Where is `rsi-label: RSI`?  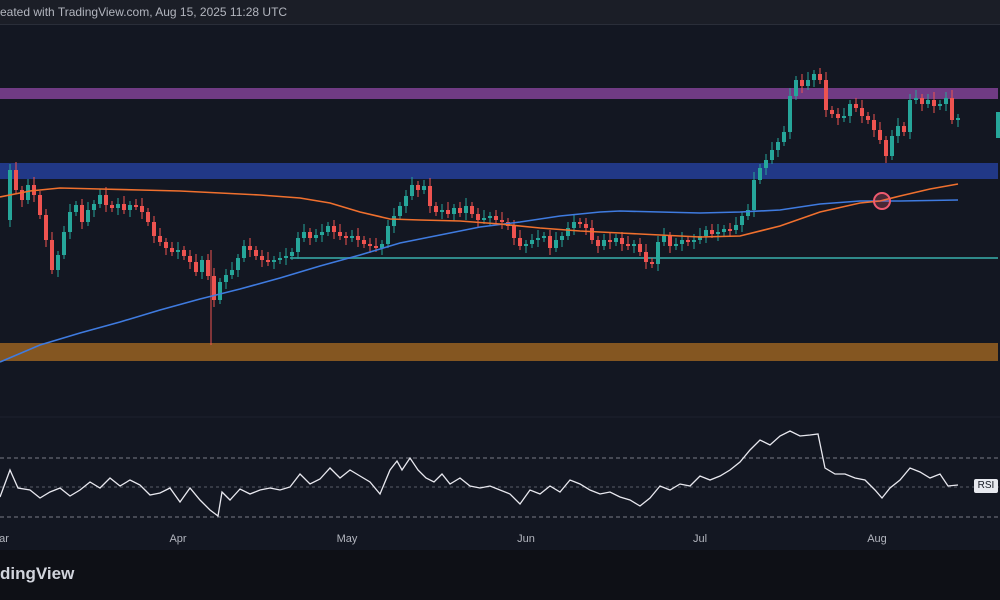 rsi-label: RSI is located at coordinates (986, 486).